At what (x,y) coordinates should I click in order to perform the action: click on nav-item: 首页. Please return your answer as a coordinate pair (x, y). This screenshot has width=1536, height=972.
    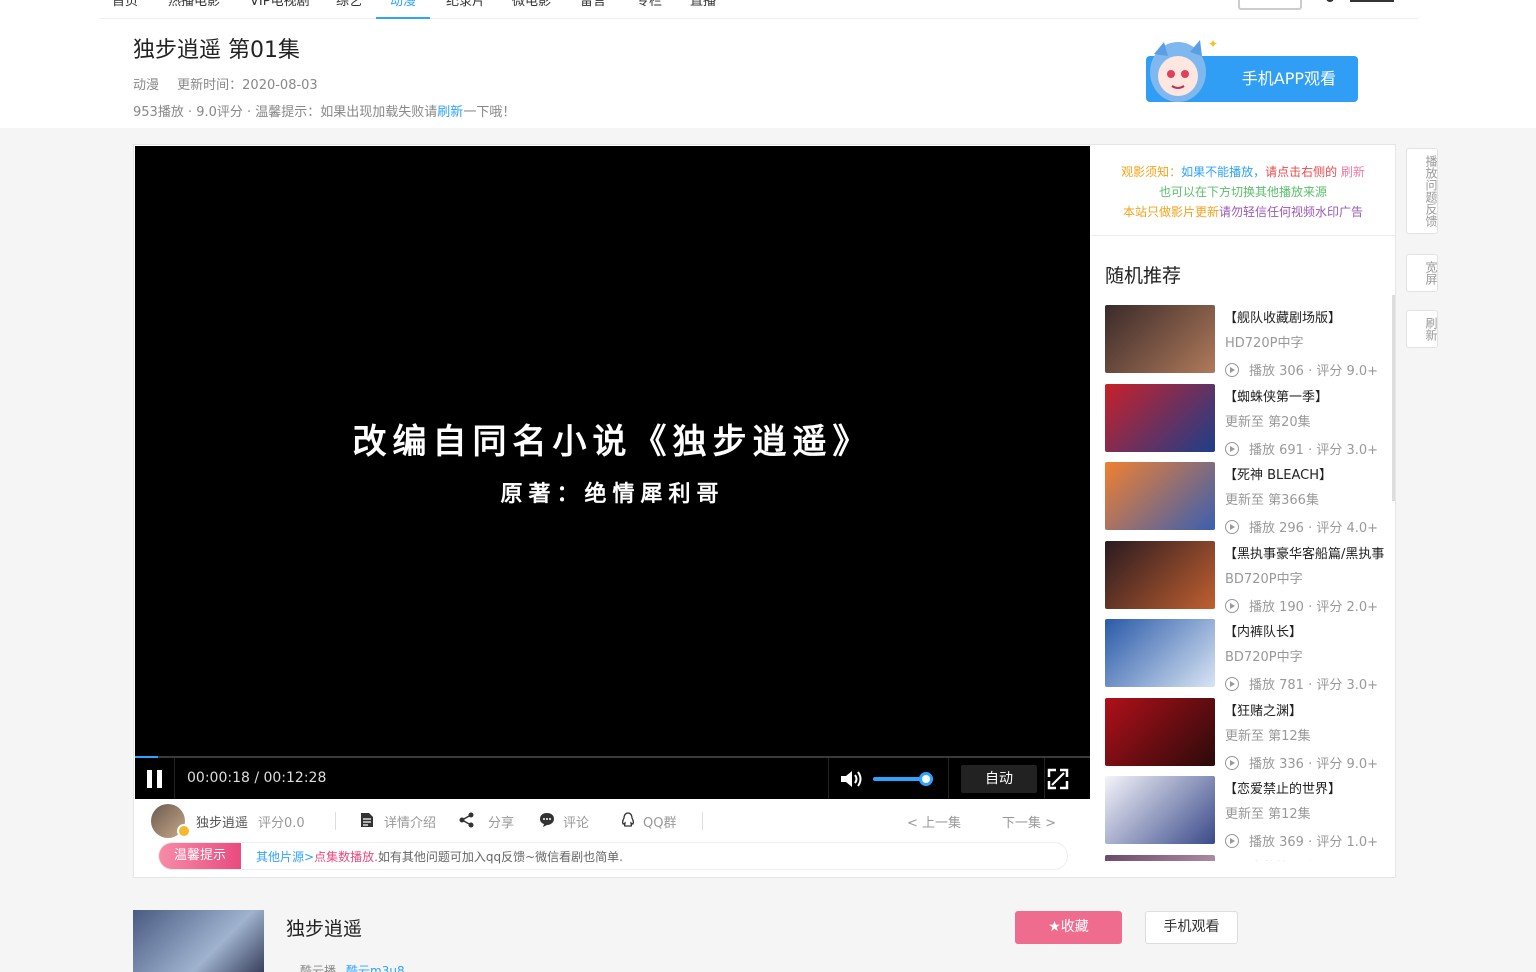
    Looking at the image, I should click on (125, 9).